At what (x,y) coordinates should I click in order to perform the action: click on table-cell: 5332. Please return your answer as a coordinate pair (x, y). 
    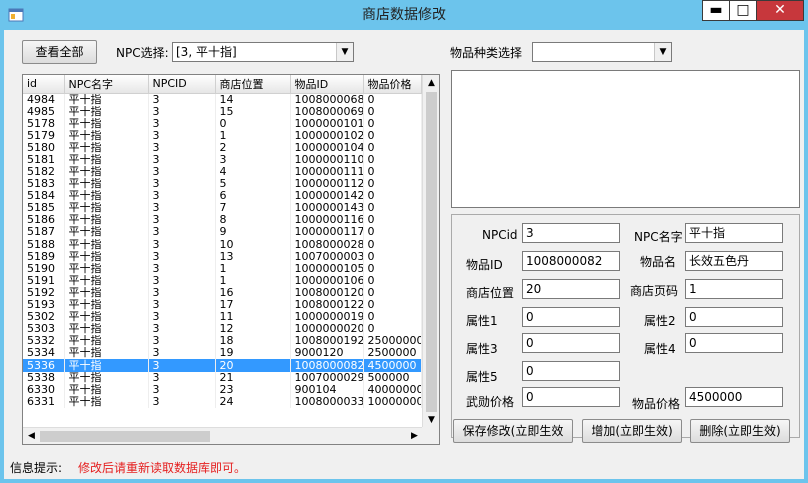
    Looking at the image, I should click on (44, 341).